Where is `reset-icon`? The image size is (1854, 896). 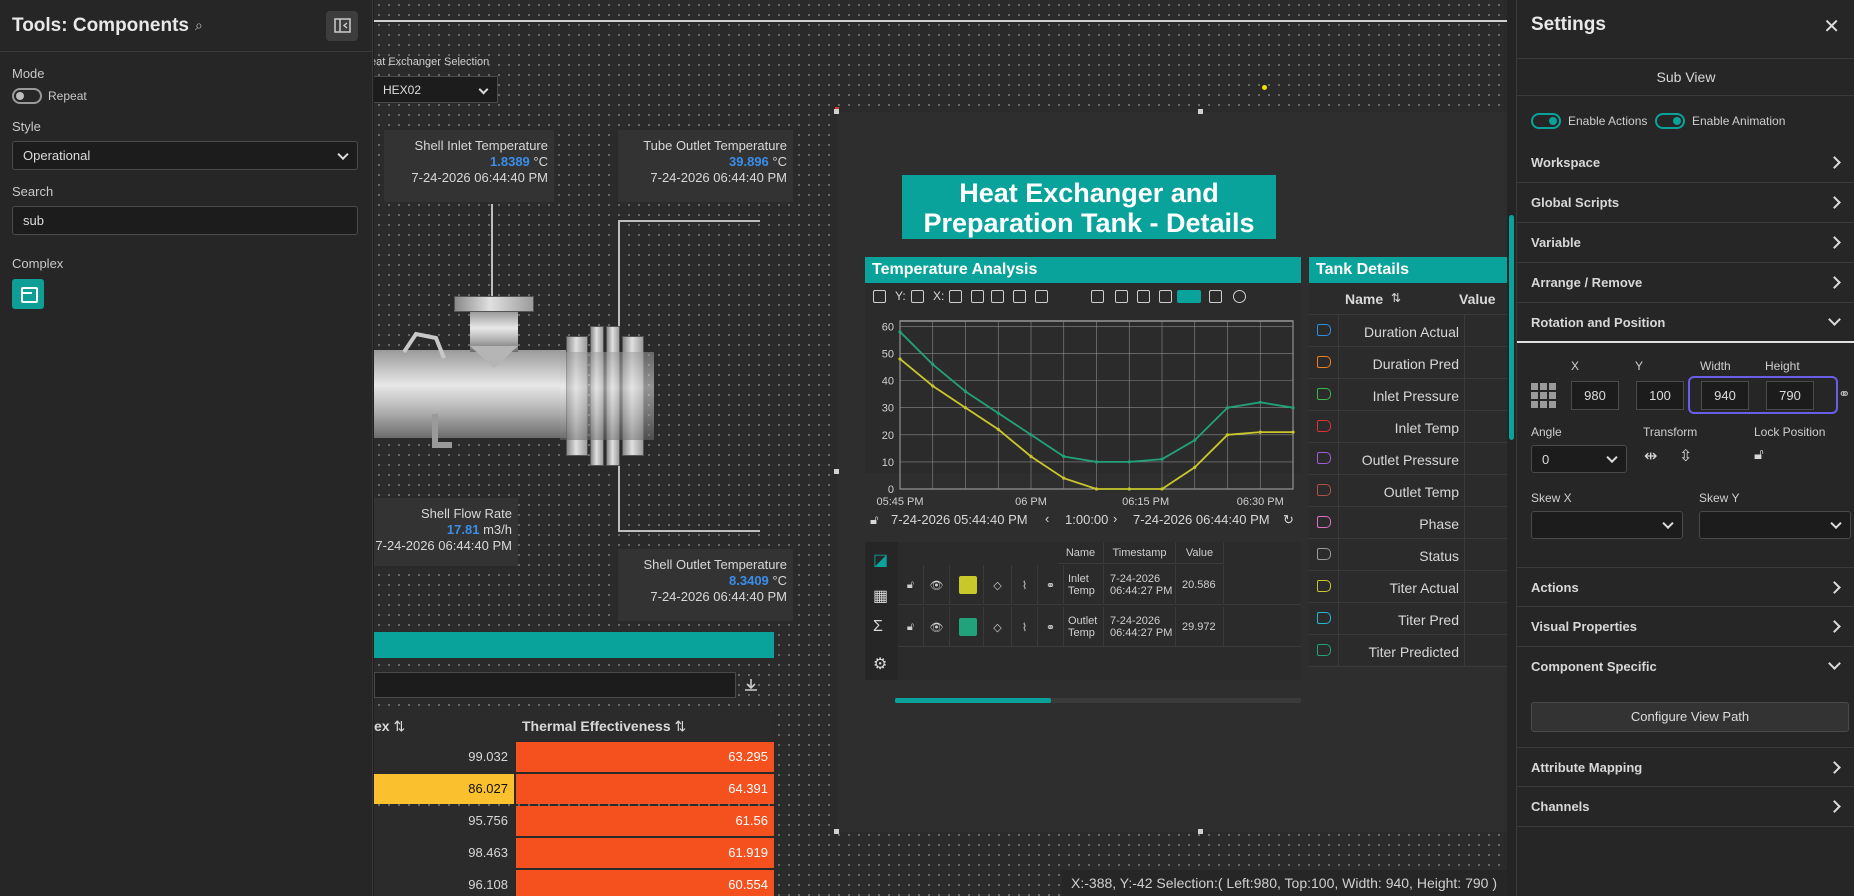
reset-icon is located at coordinates (1121, 296).